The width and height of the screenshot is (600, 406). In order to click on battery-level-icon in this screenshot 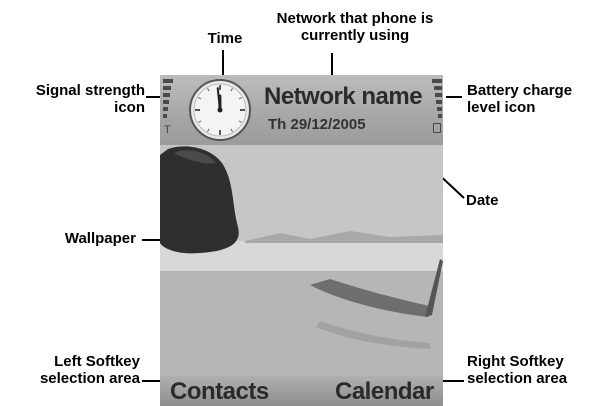, I will do `click(436, 106)`.